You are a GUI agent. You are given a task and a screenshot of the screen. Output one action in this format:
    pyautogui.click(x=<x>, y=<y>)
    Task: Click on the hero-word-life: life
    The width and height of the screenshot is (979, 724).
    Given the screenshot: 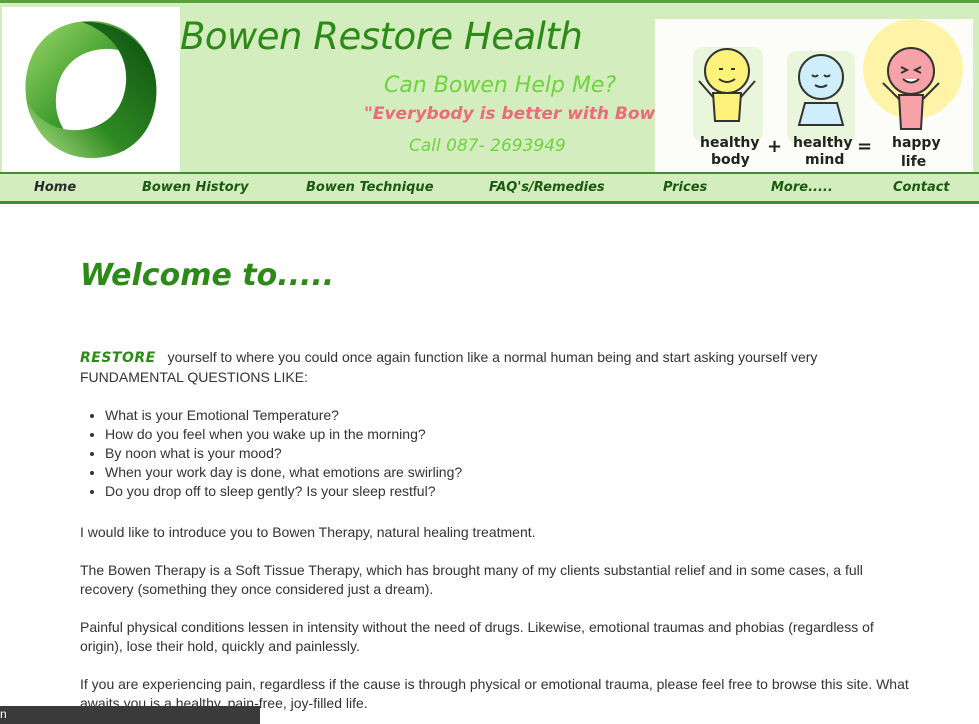 What is the action you would take?
    pyautogui.click(x=913, y=162)
    